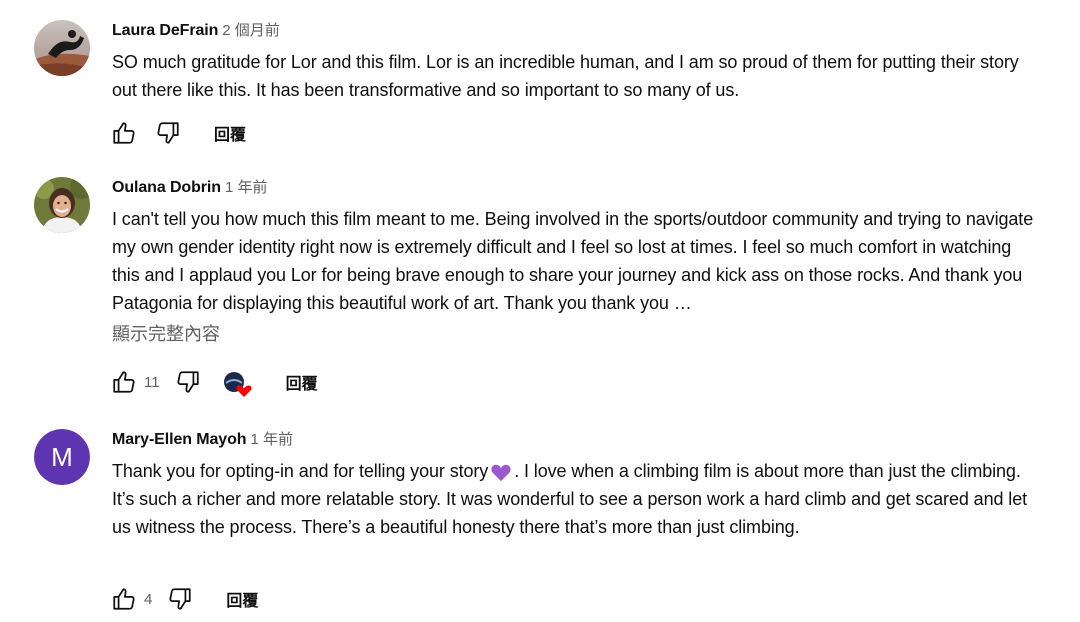 The image size is (1080, 622). What do you see at coordinates (213, 382) in the screenshot?
I see `comment-actions: 11 回覆` at bounding box center [213, 382].